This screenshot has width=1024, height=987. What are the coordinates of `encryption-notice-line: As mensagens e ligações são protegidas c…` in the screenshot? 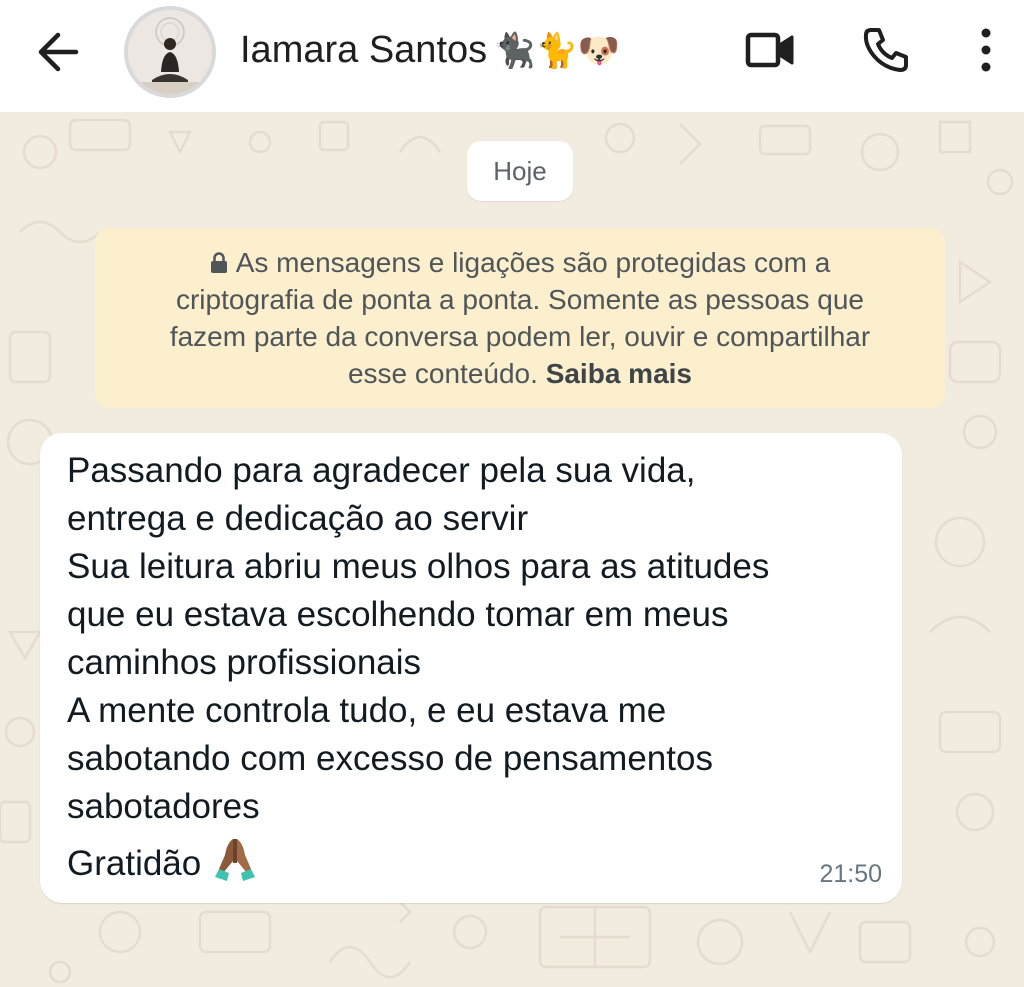 It's located at (520, 262).